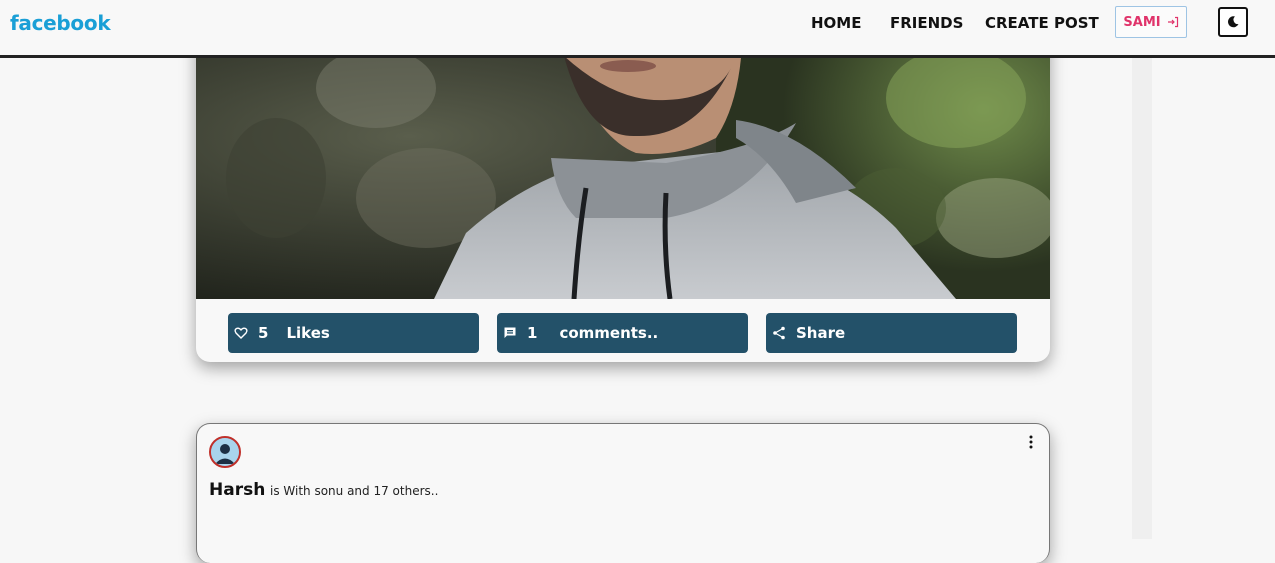  I want to click on avatar, so click(225, 452).